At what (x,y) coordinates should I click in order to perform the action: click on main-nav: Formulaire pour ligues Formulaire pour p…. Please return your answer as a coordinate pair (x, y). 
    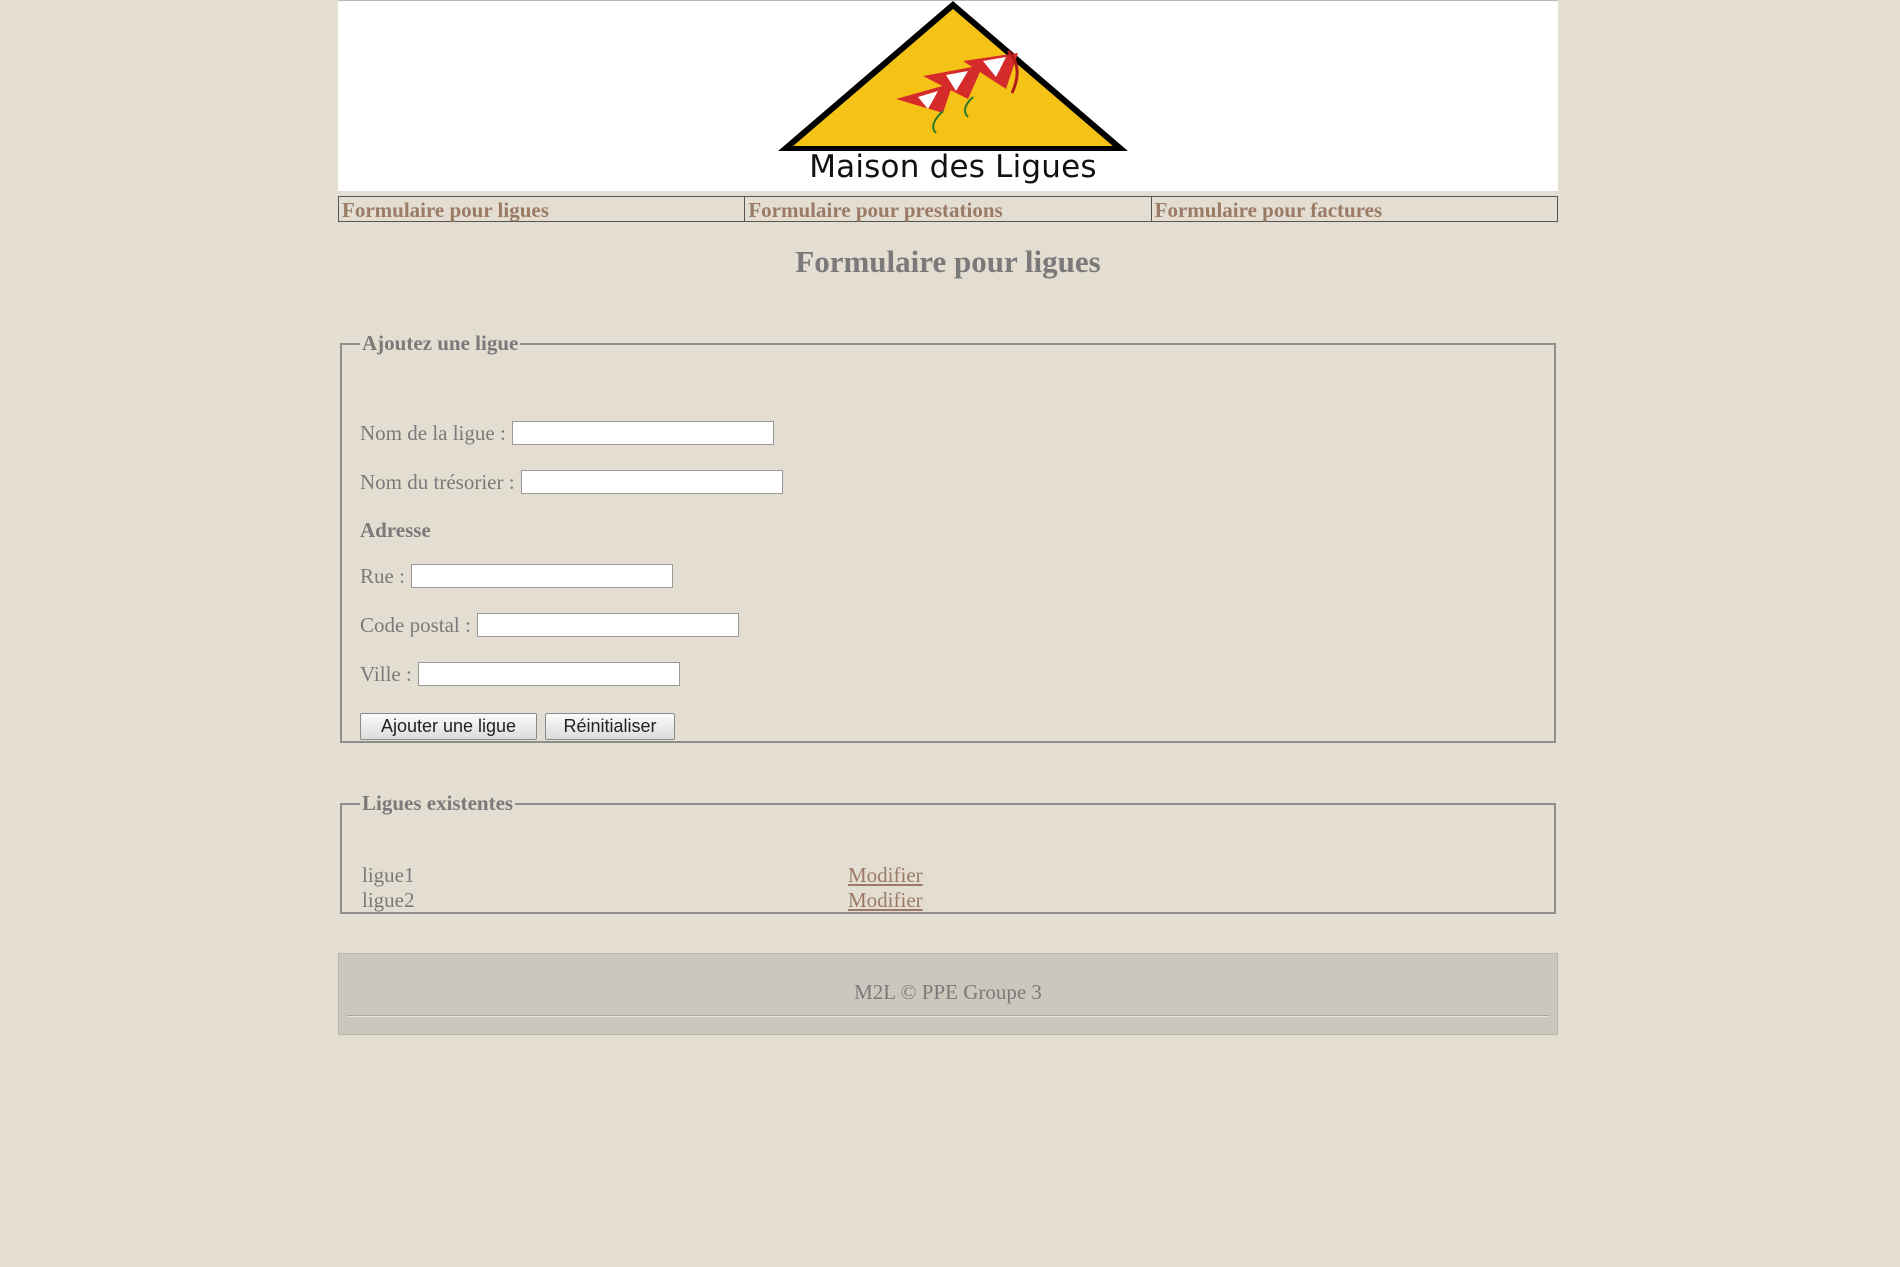
    Looking at the image, I should click on (948, 209).